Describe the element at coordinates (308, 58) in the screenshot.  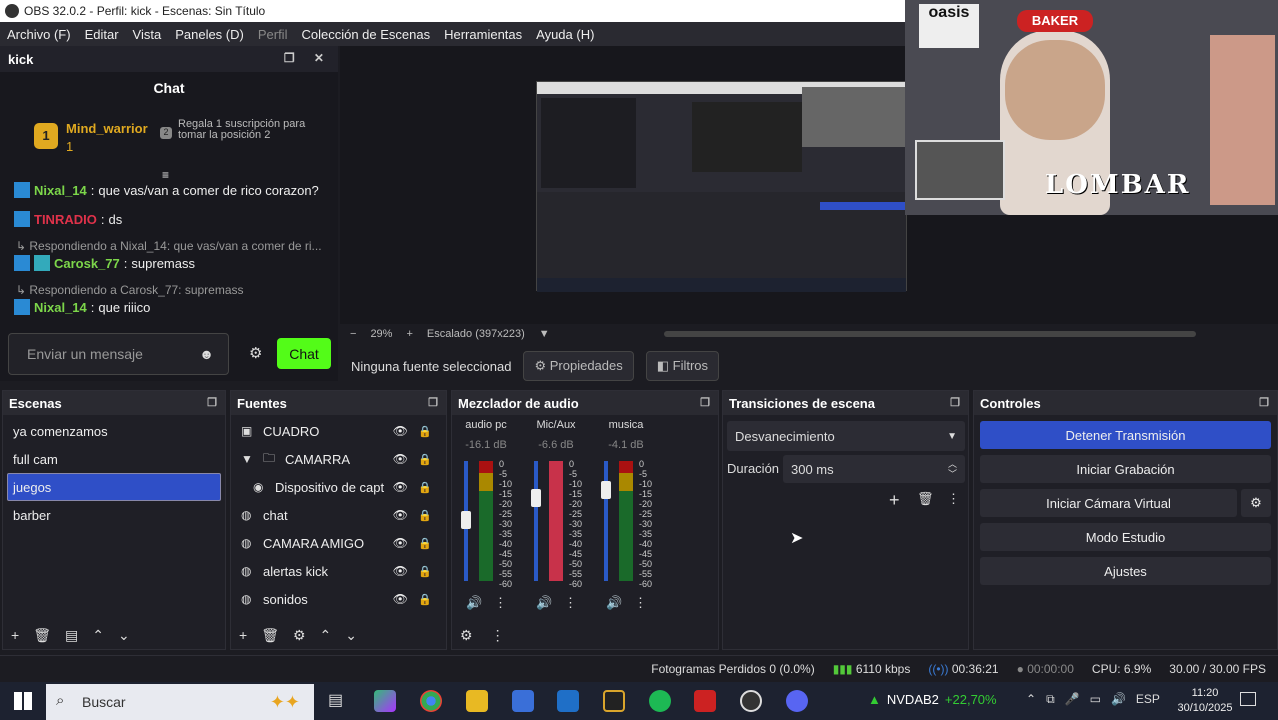
I see `dock-controls: ❐ ✕` at that location.